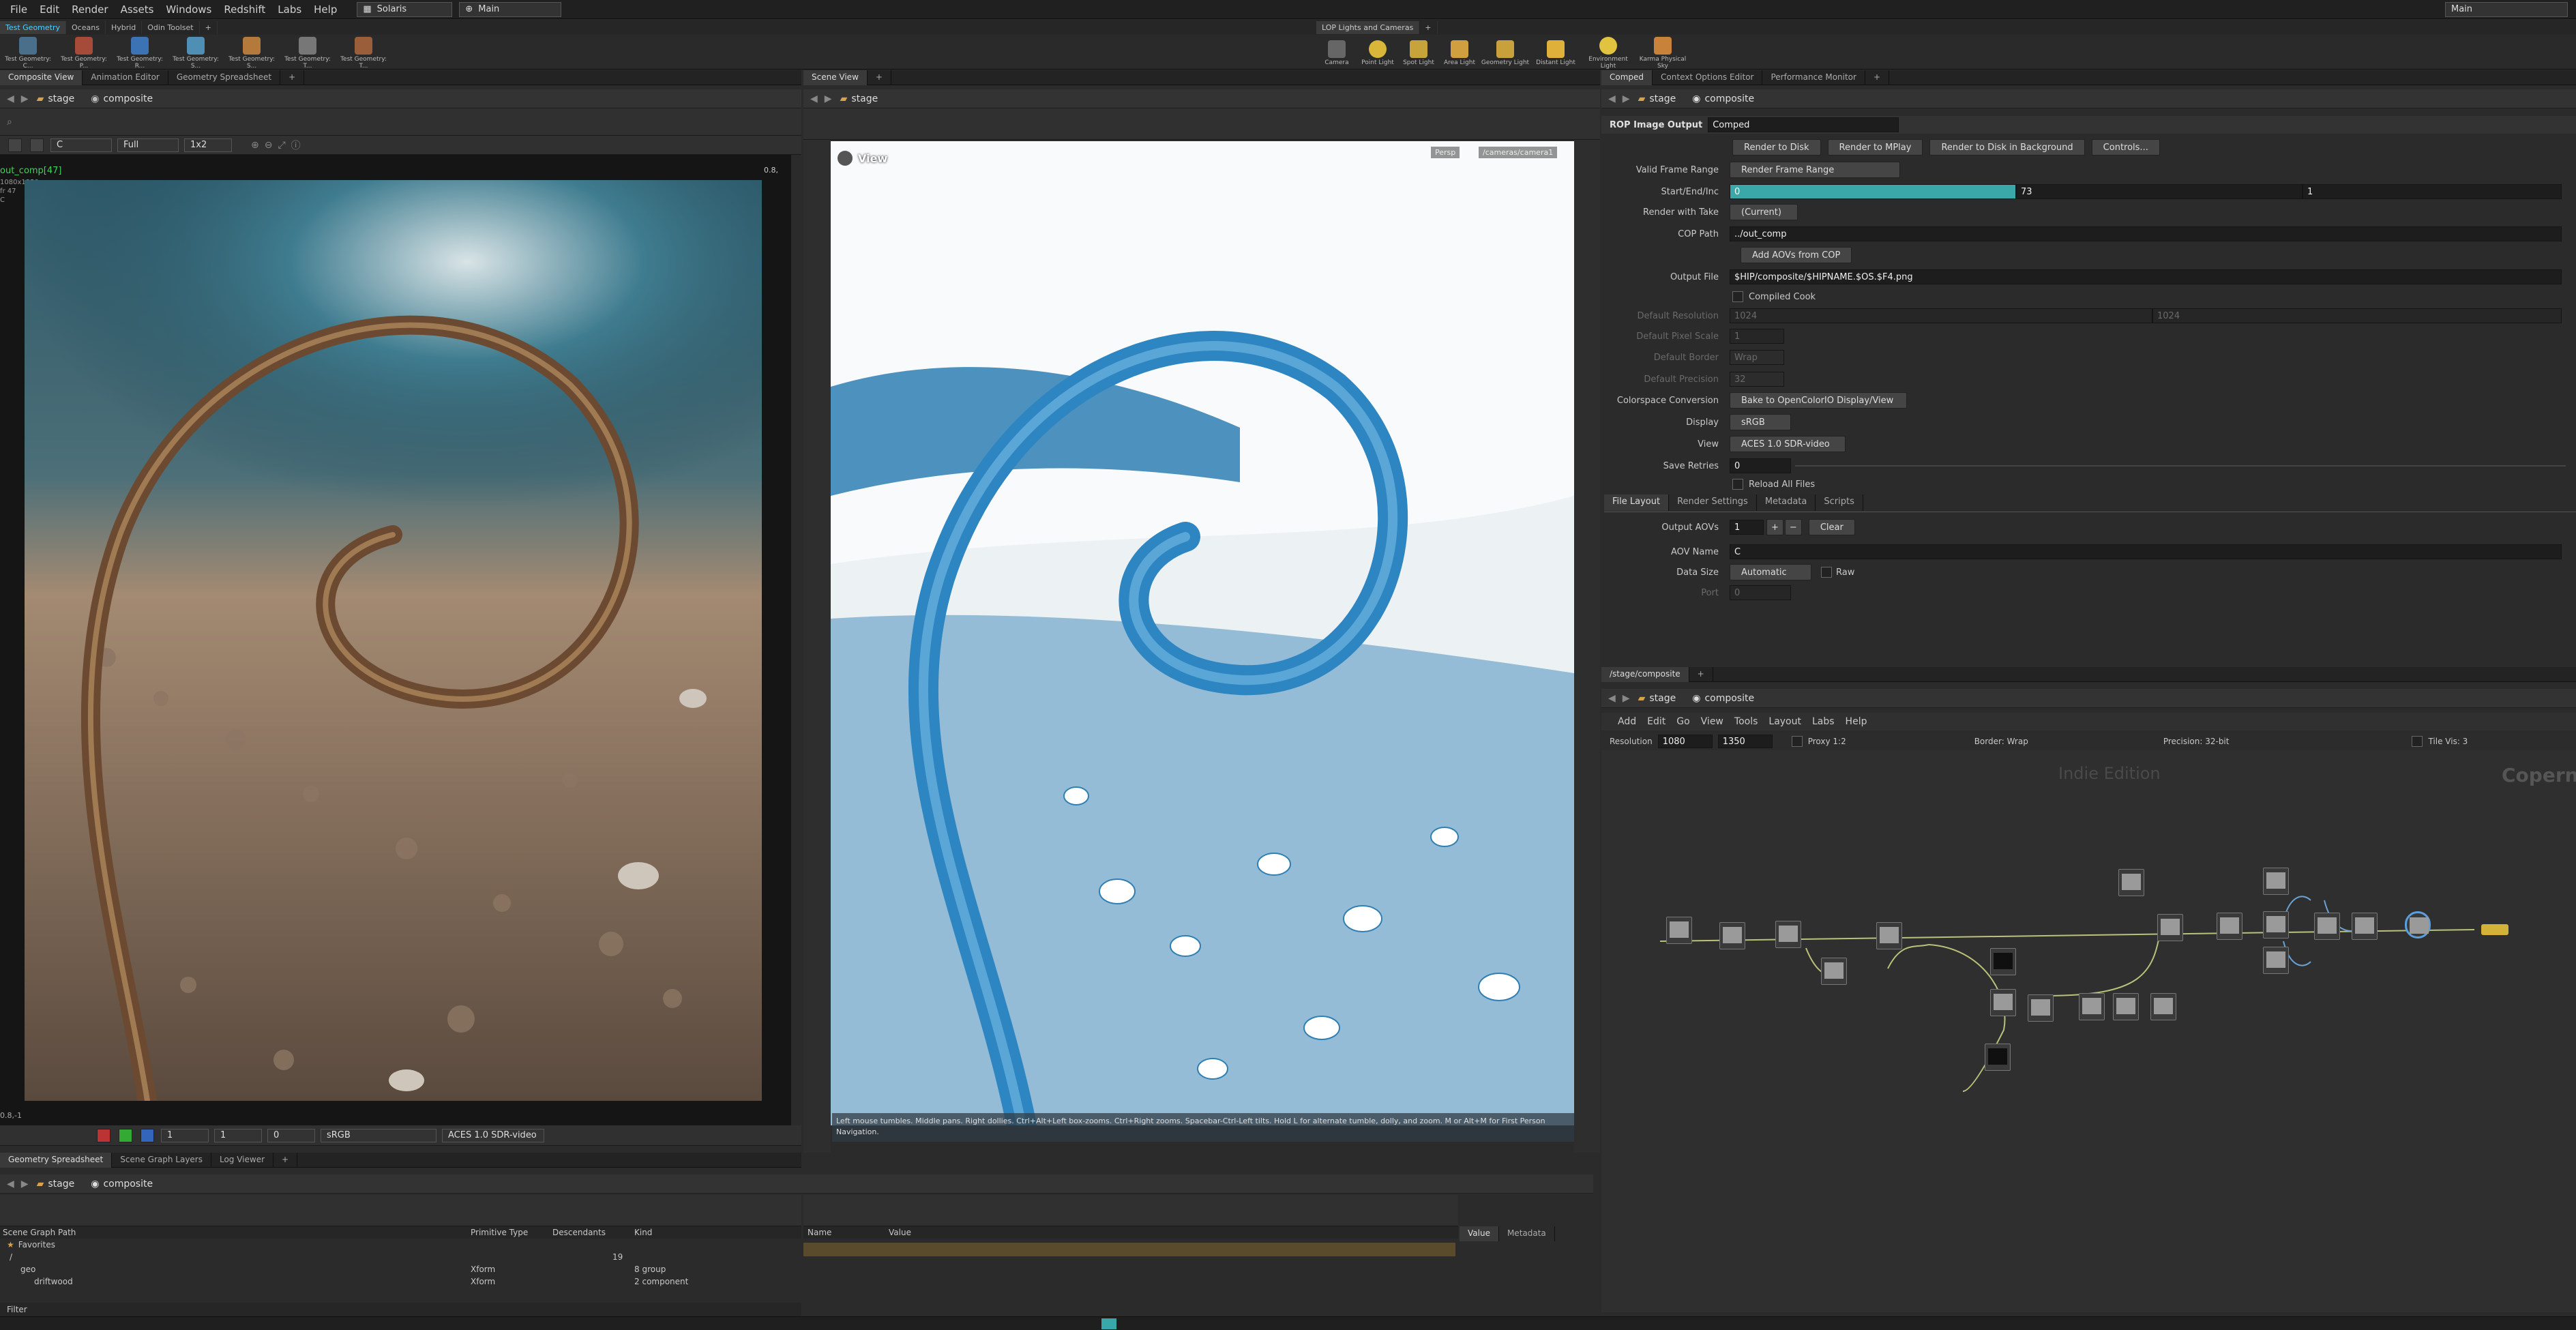 Image resolution: width=2576 pixels, height=1330 pixels. What do you see at coordinates (37, 145) in the screenshot?
I see `channels-icon` at bounding box center [37, 145].